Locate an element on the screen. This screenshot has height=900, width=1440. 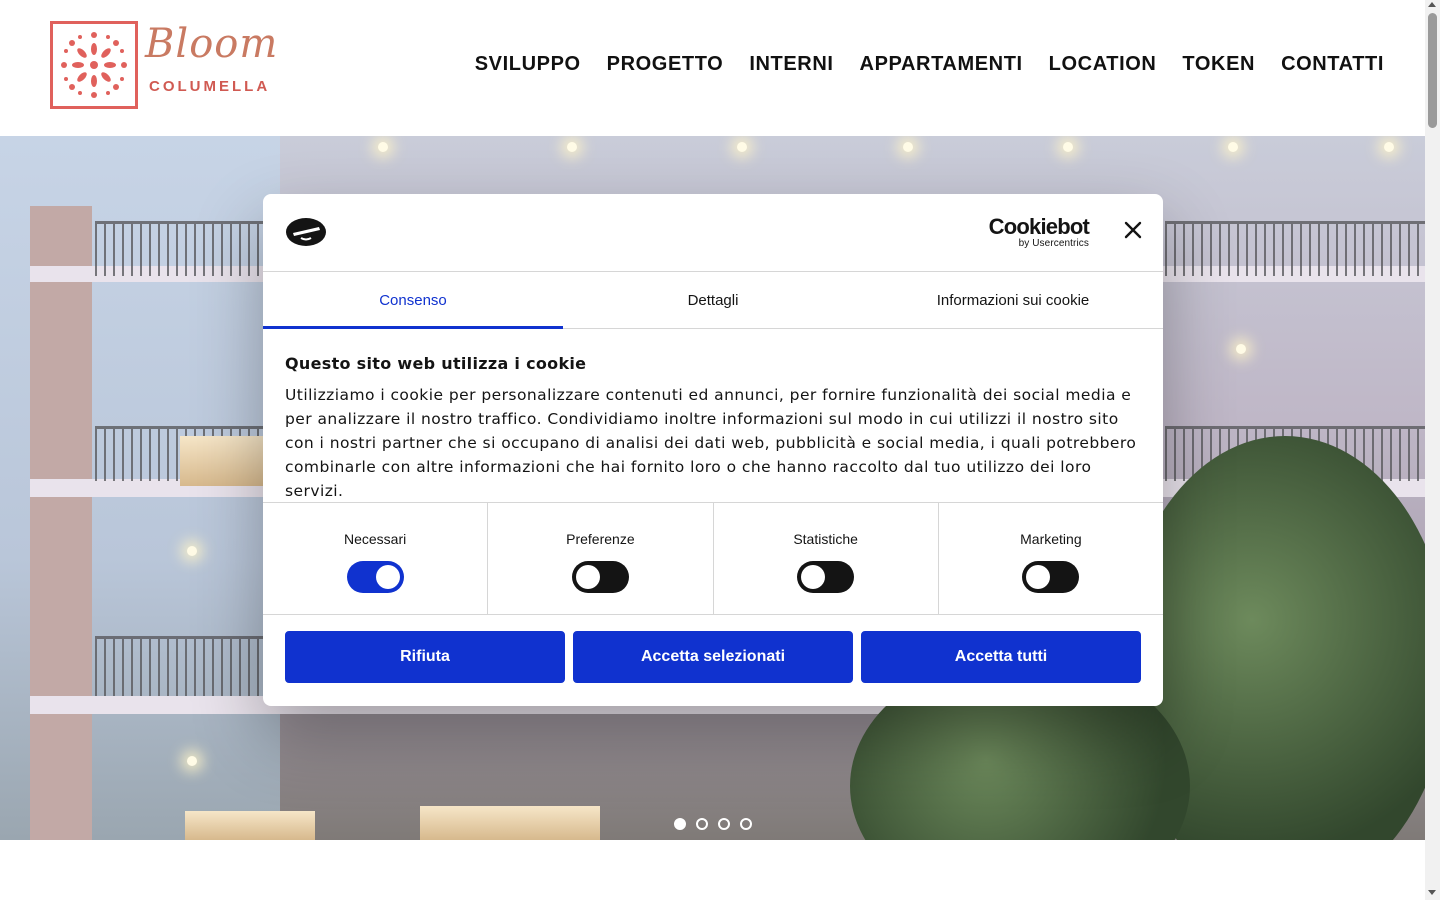
logo-subtitle: COLUMELLA is located at coordinates (210, 86).